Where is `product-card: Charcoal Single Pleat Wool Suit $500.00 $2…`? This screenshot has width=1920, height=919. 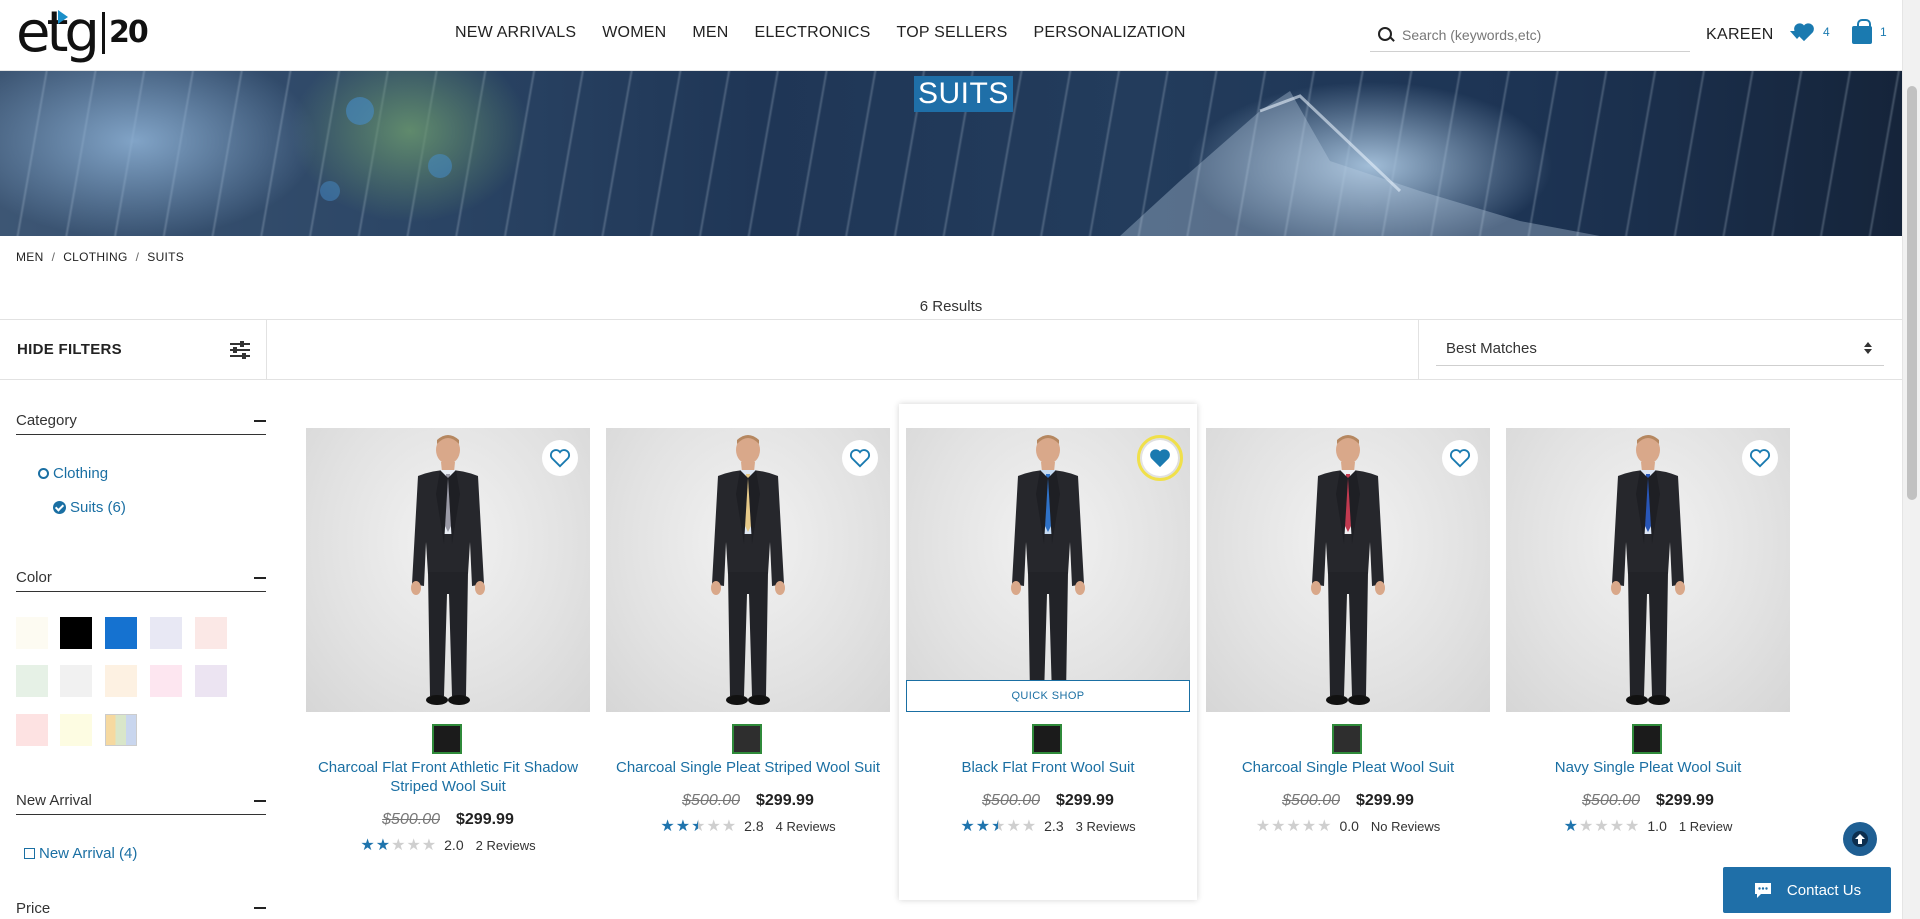 product-card: Charcoal Single Pleat Wool Suit $500.00 $2… is located at coordinates (1348, 648).